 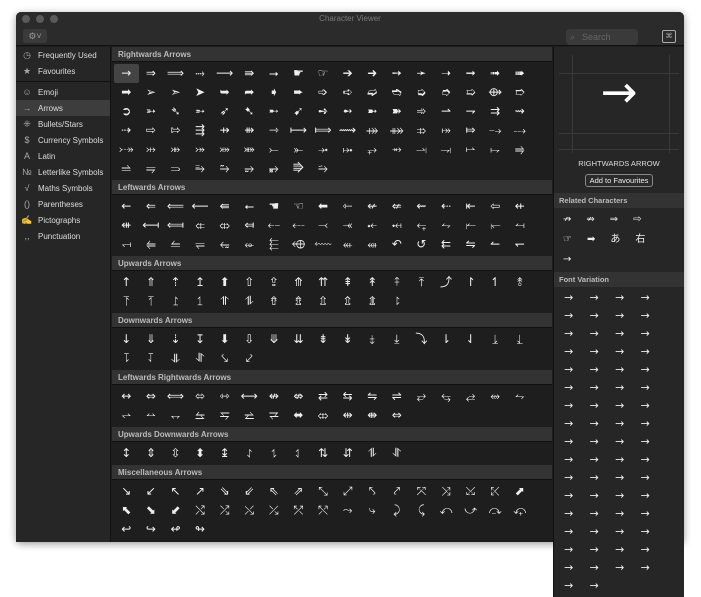 I want to click on character-cell: ⤄, so click(x=323, y=415).